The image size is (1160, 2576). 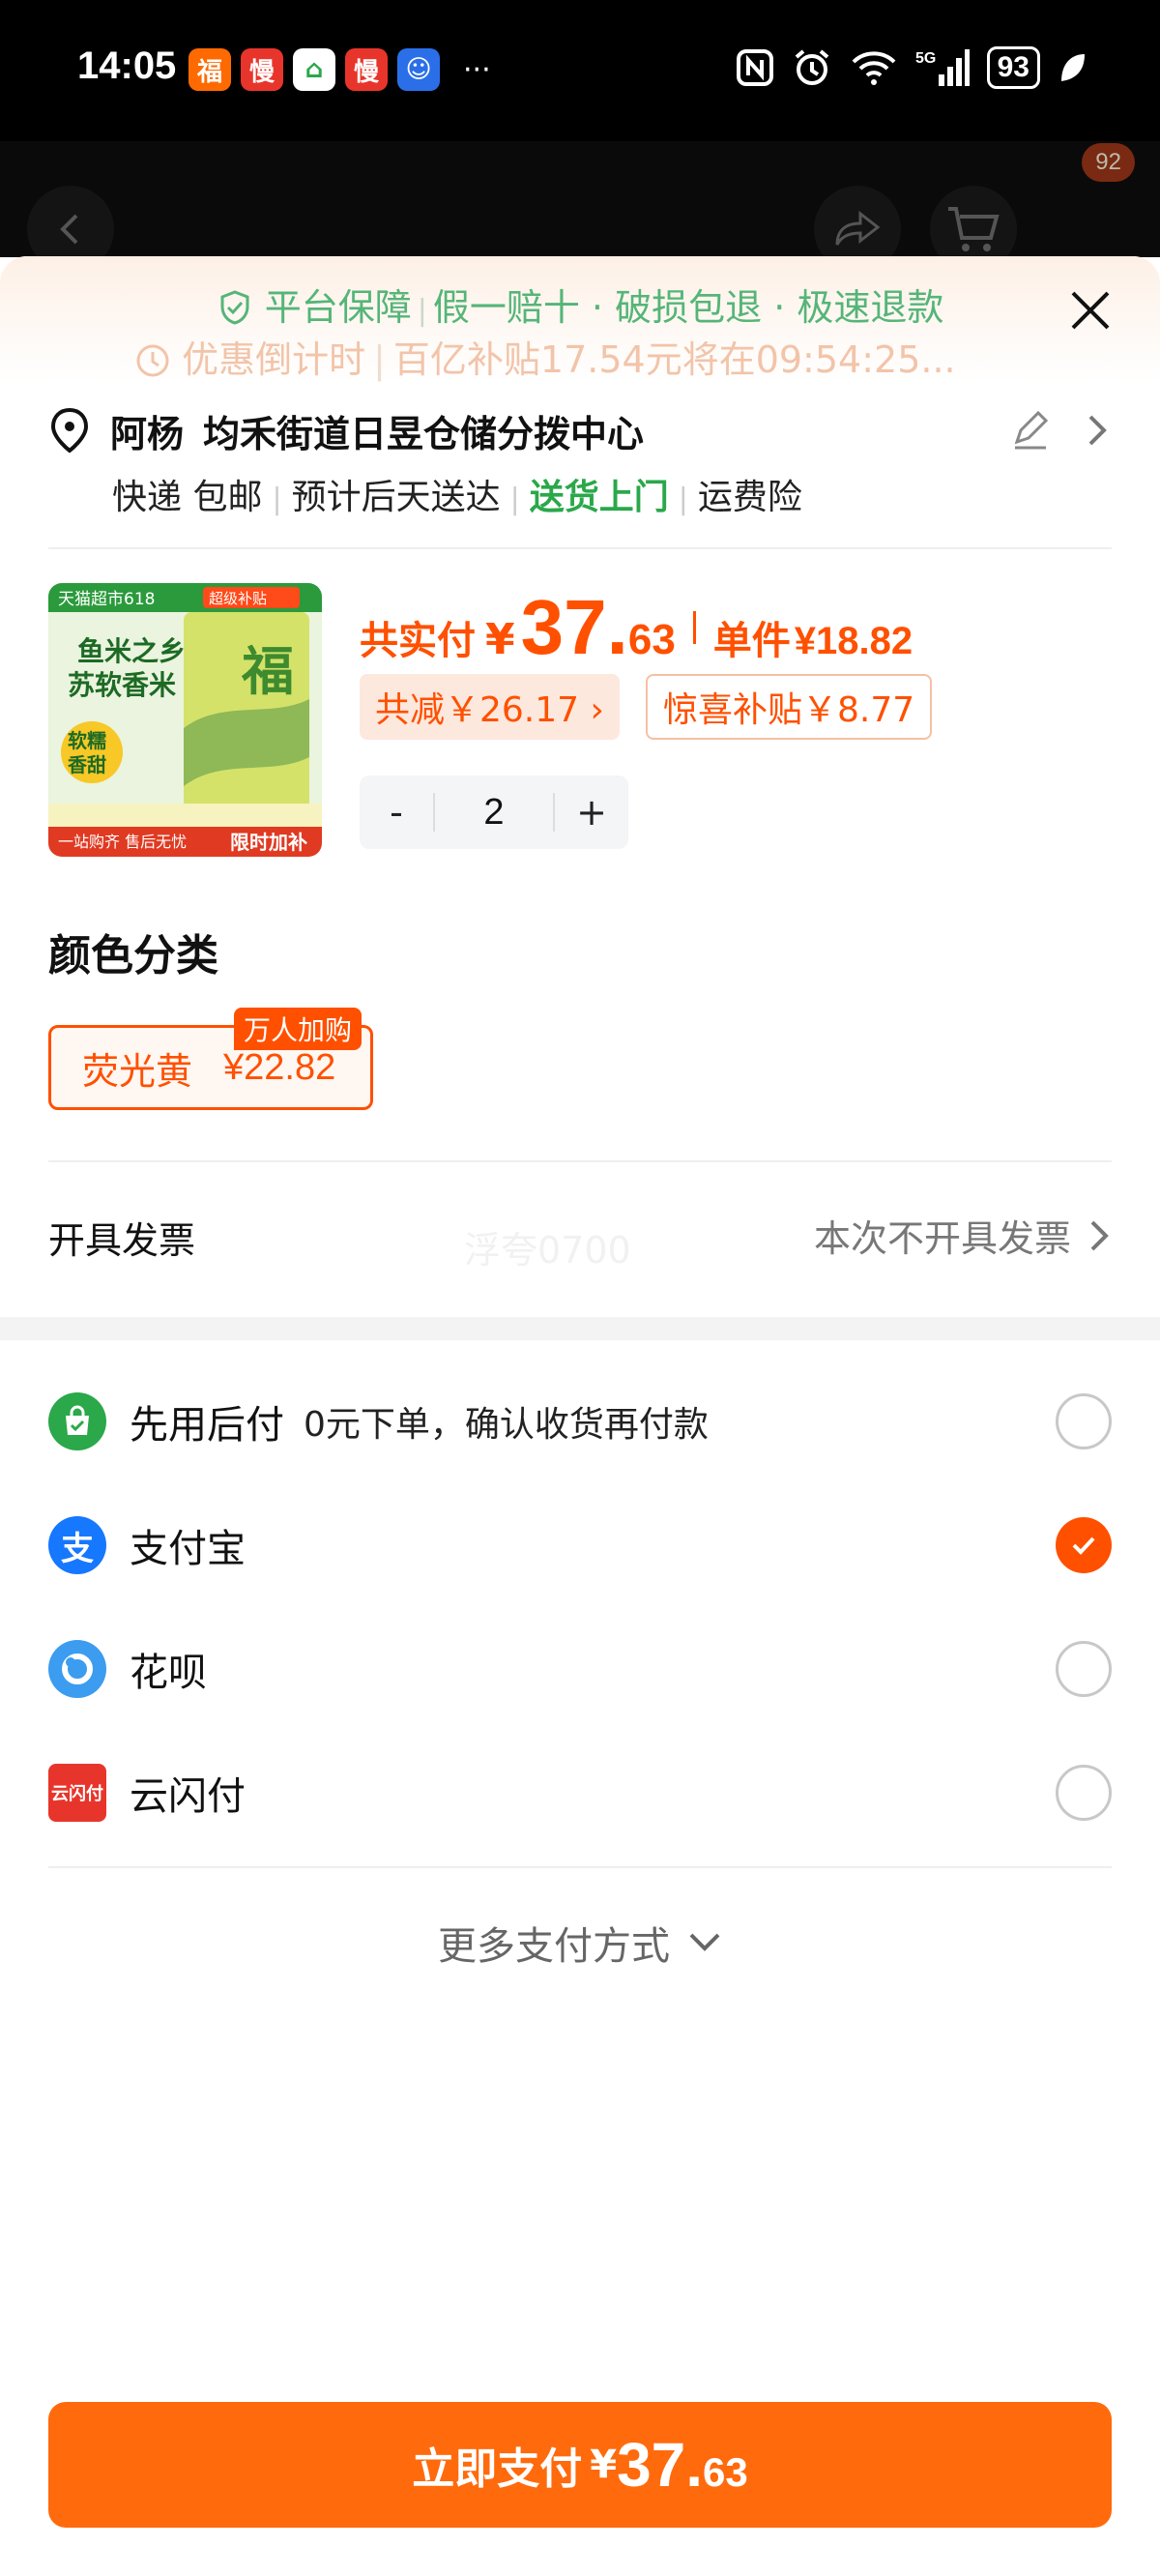 I want to click on svg-text: 5G, so click(x=926, y=58).